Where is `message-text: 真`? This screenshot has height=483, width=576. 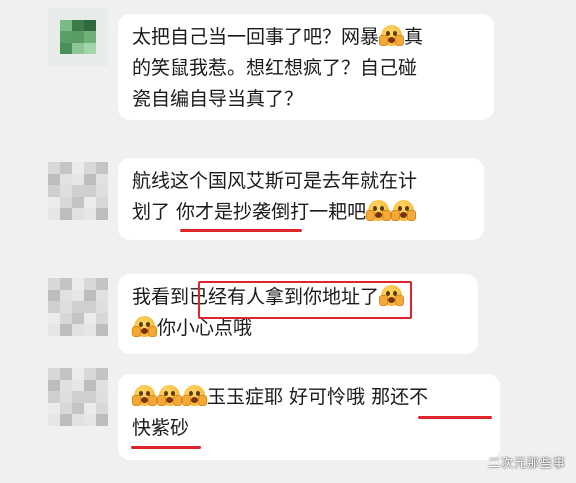 message-text: 真 is located at coordinates (414, 37).